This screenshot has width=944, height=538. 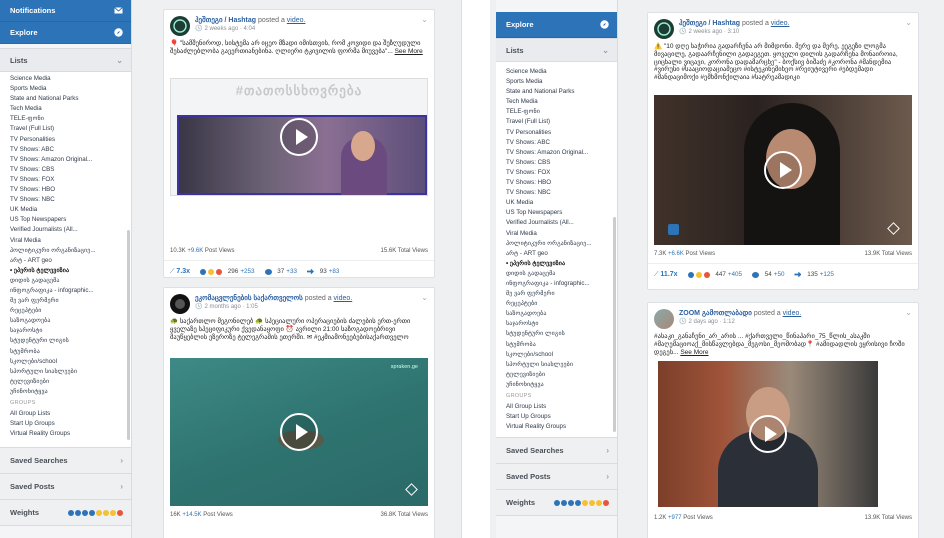 I want to click on comments-stat: 37 +33, so click(x=280, y=271).